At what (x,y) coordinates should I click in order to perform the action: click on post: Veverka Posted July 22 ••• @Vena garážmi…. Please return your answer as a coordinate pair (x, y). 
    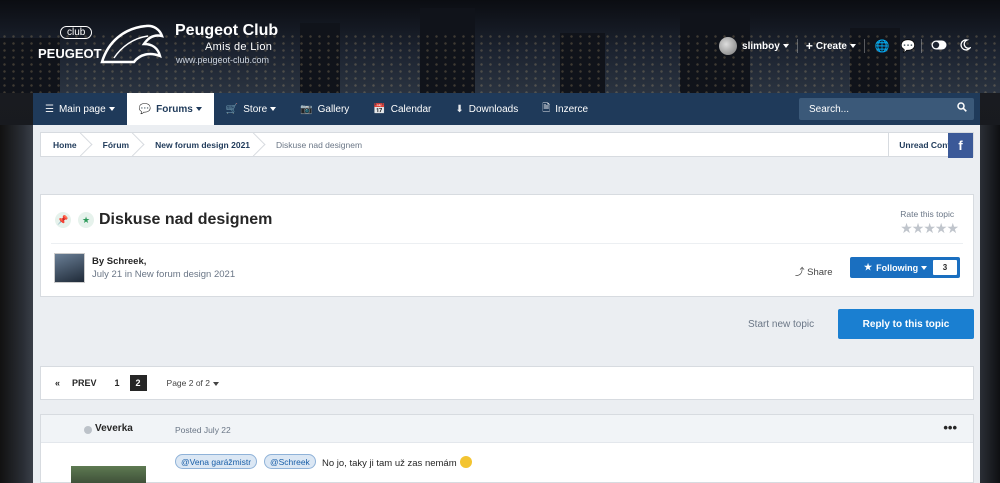
    Looking at the image, I should click on (507, 448).